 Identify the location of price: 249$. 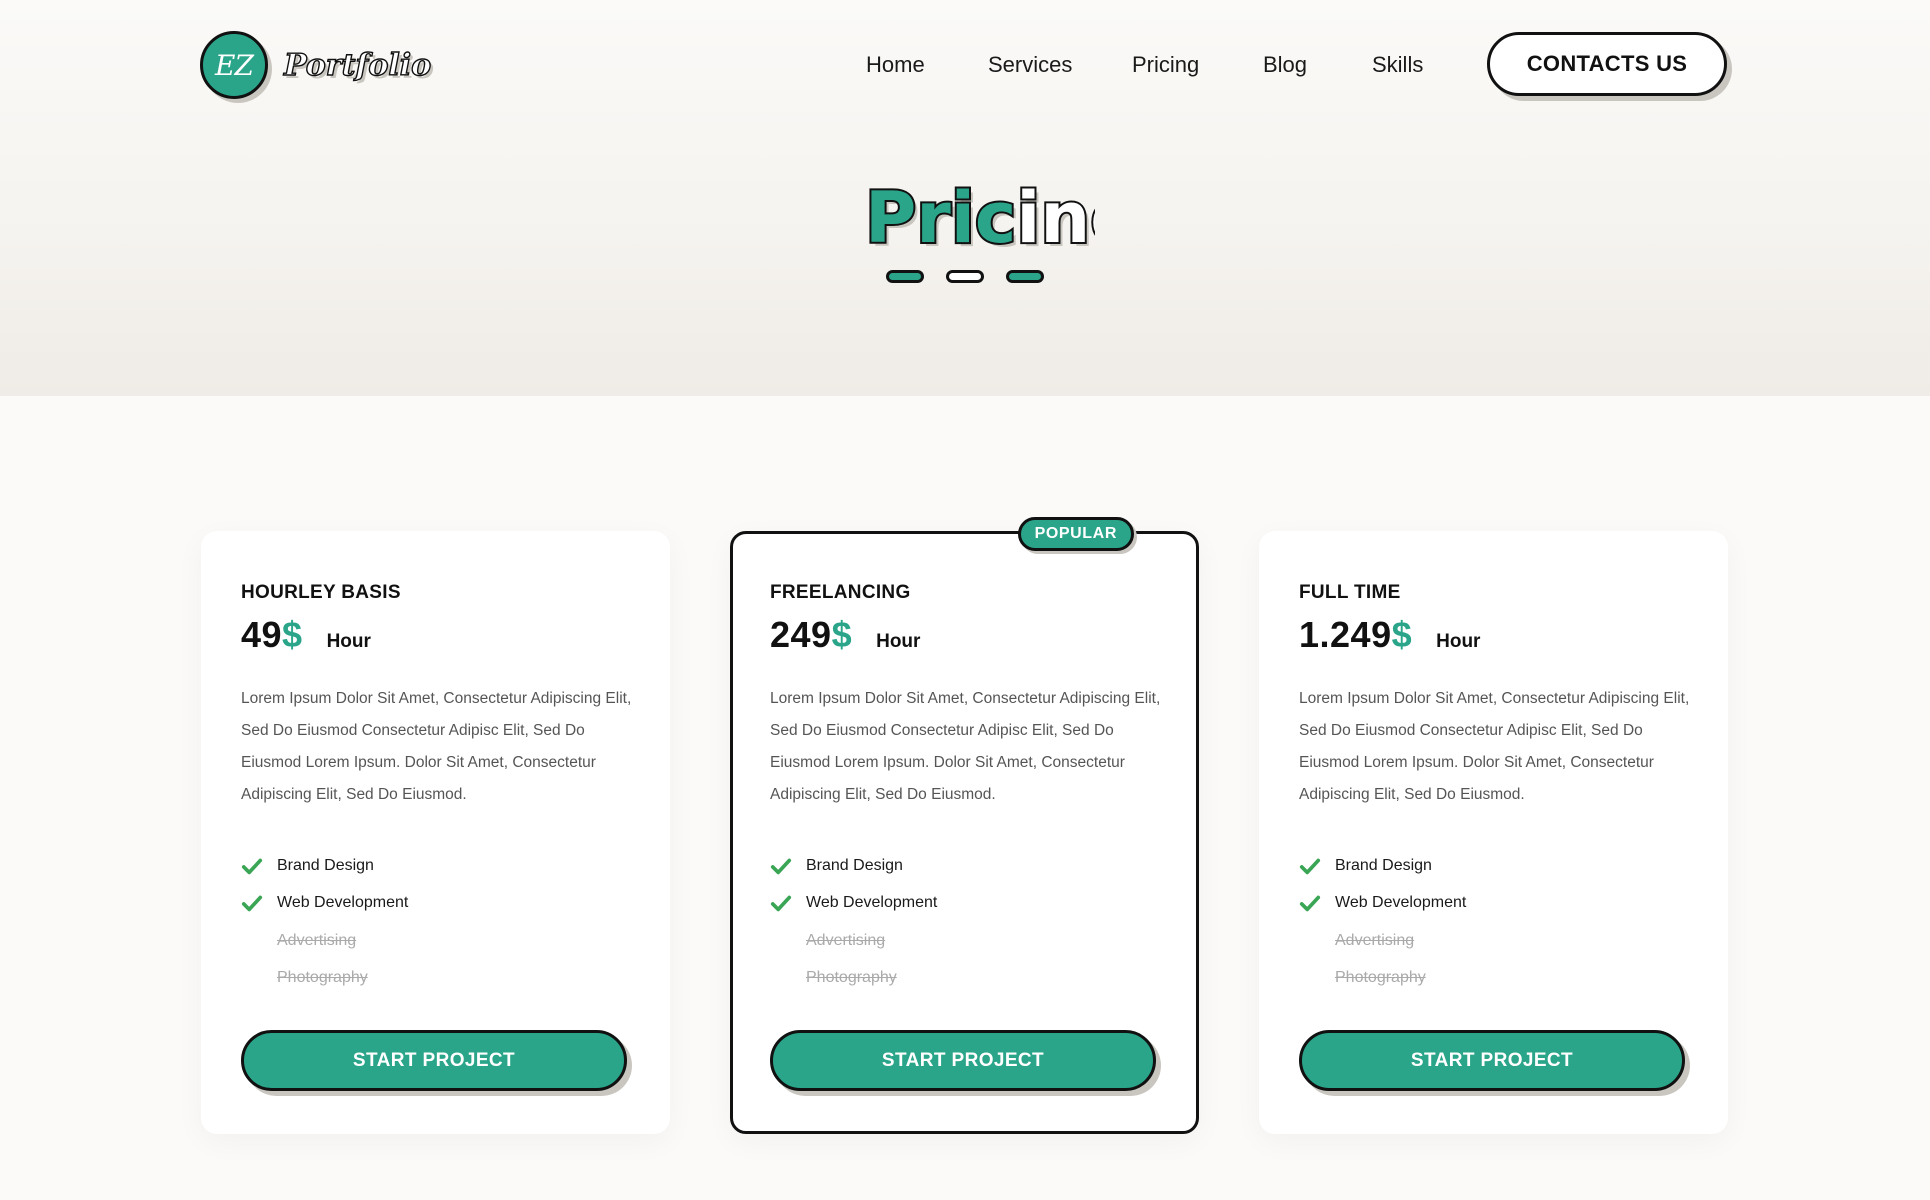
(811, 634).